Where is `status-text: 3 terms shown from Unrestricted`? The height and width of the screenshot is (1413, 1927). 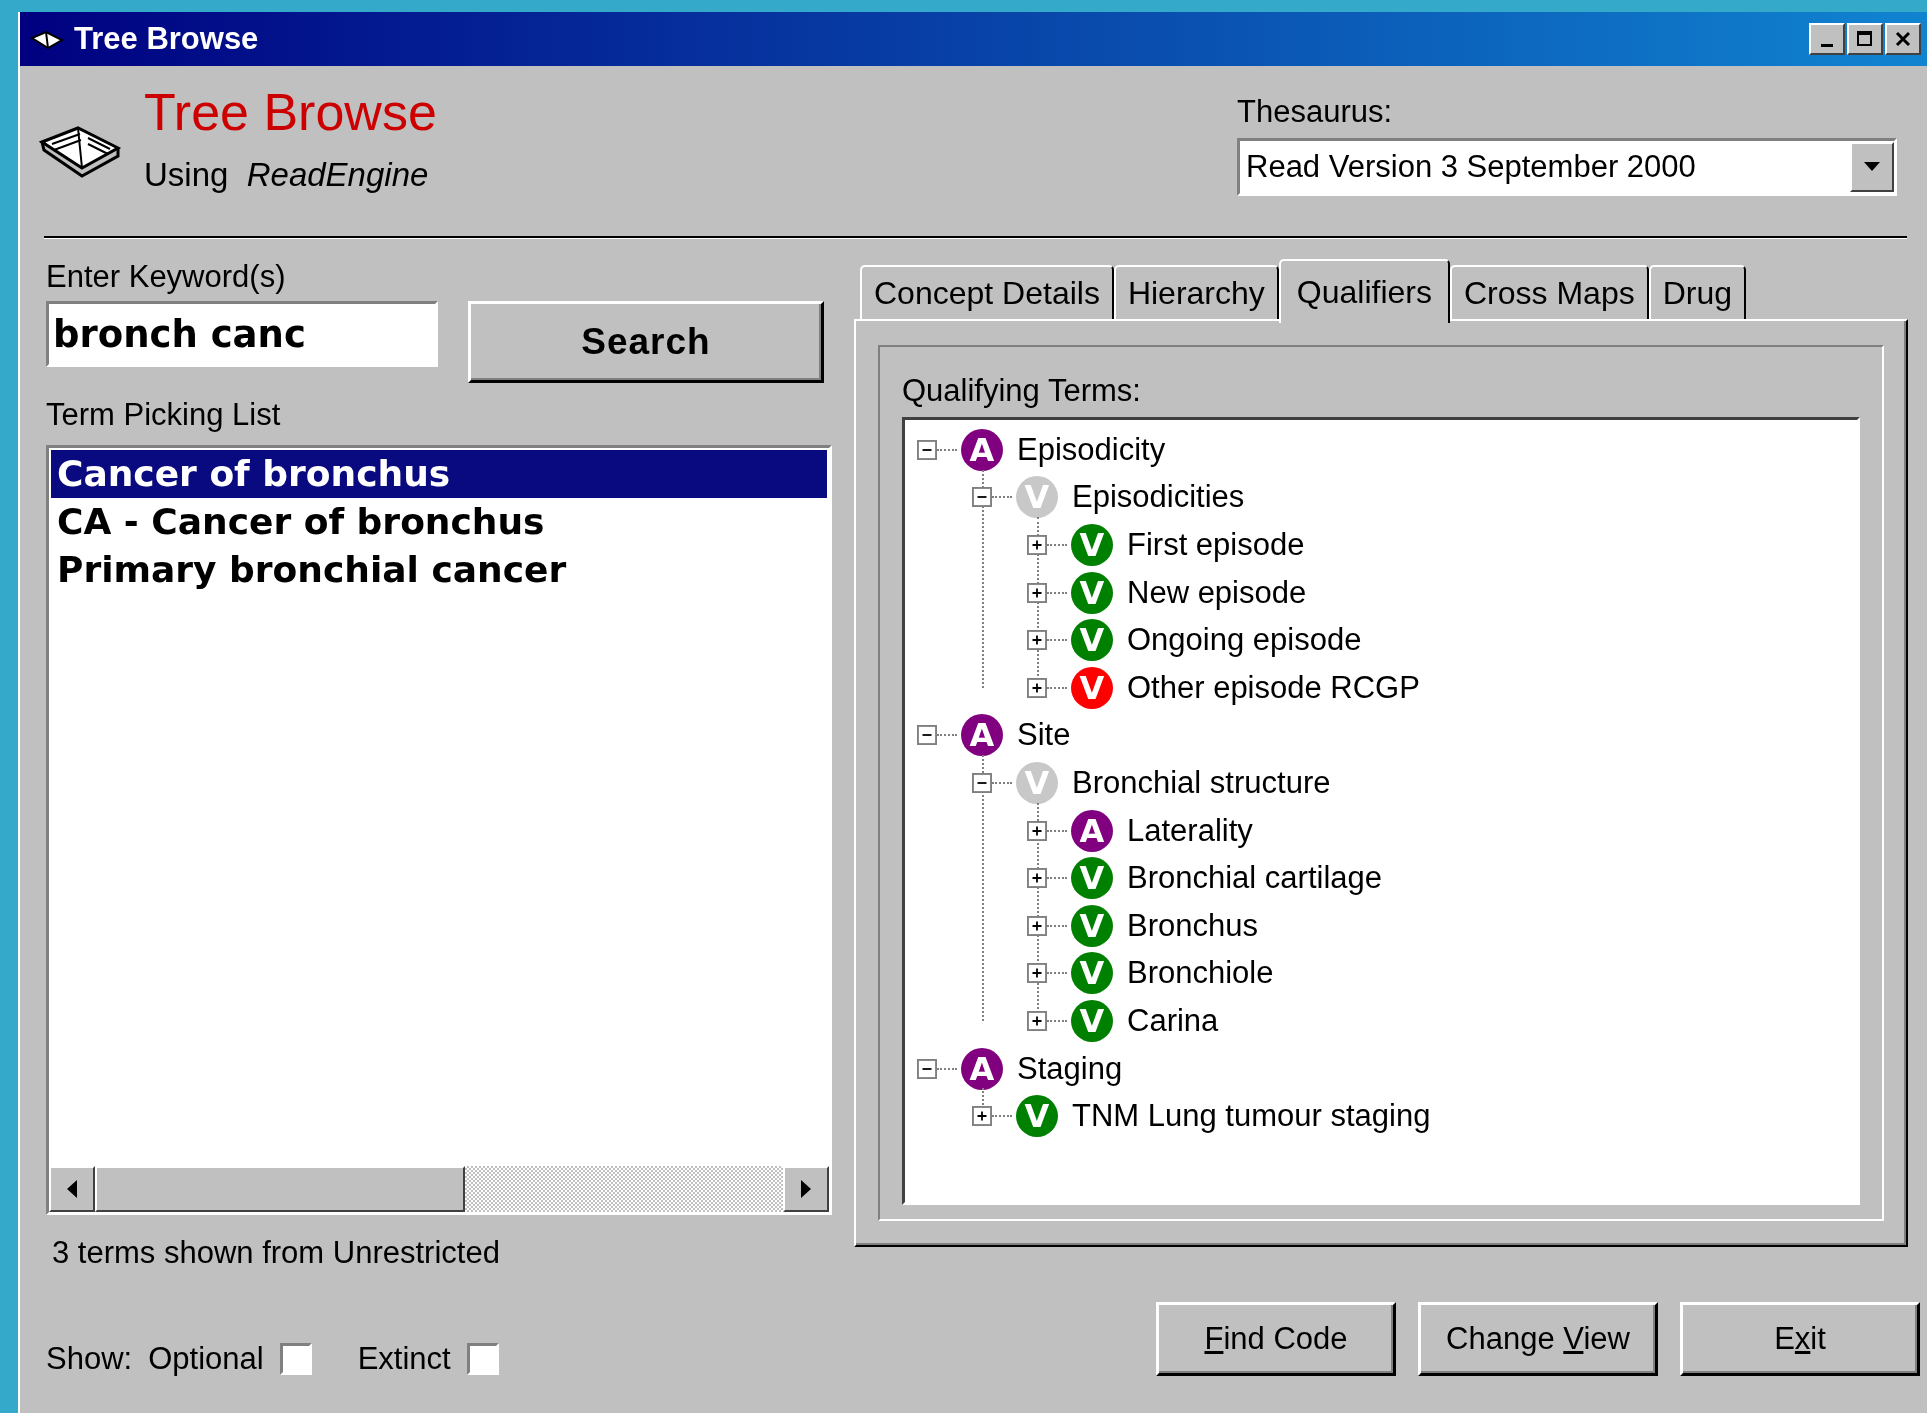 status-text: 3 terms shown from Unrestricted is located at coordinates (276, 1253).